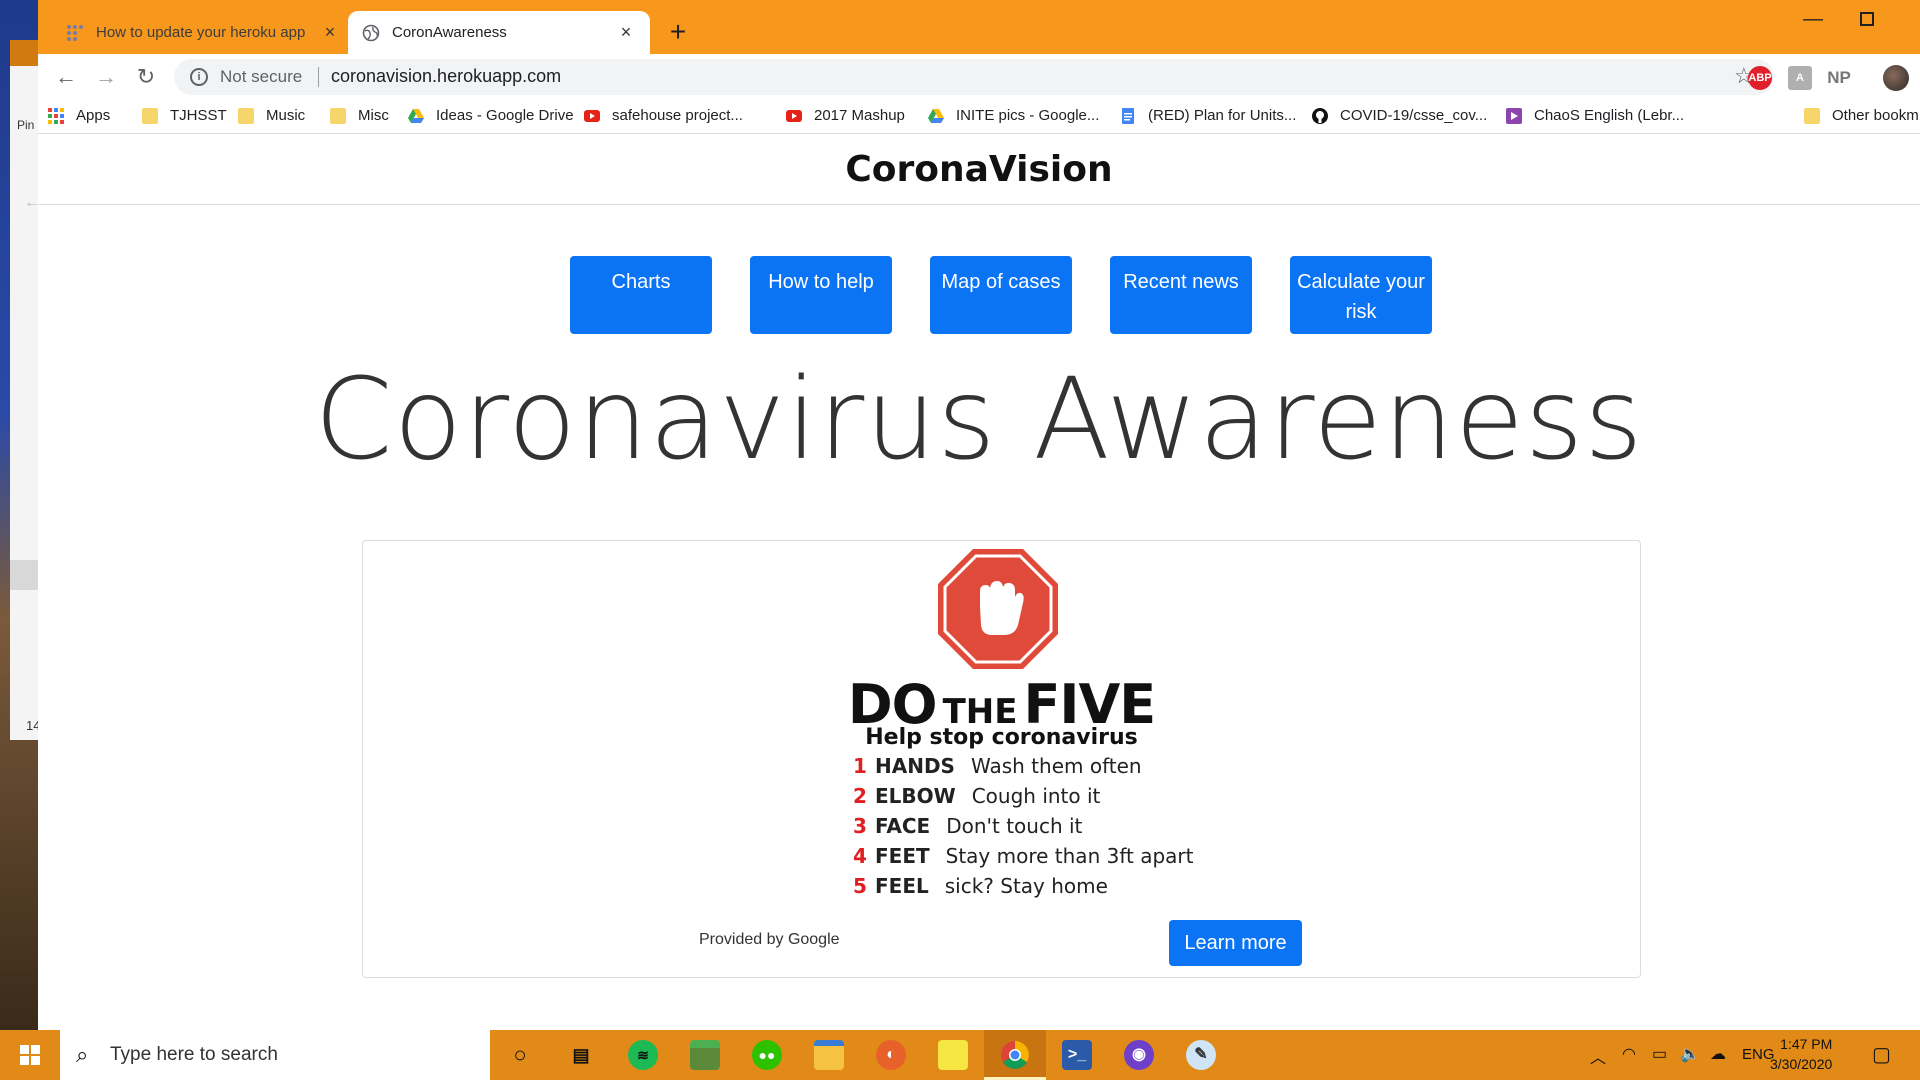 The image size is (1920, 1080). Describe the element at coordinates (20, 515) in the screenshot. I see `desktop-background: Pin ← 14` at that location.